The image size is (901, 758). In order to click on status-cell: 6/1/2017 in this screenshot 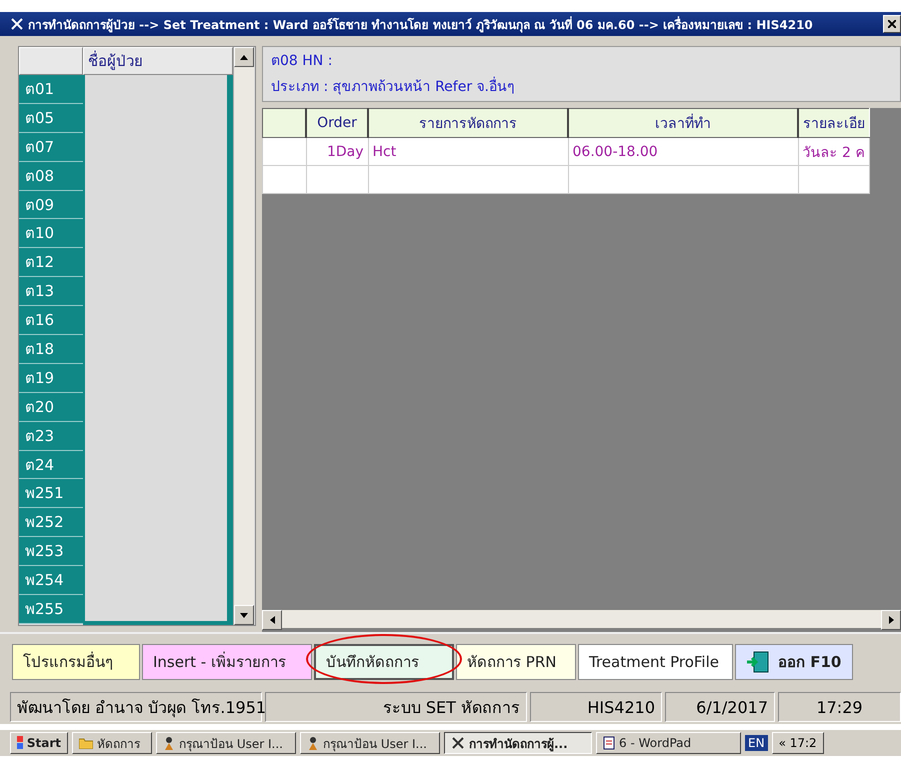, I will do `click(720, 707)`.